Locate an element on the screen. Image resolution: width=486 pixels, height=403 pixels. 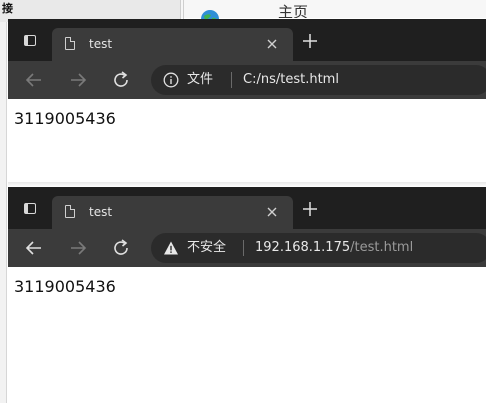
url-text: 192.168.1.175/test.html is located at coordinates (334, 248).